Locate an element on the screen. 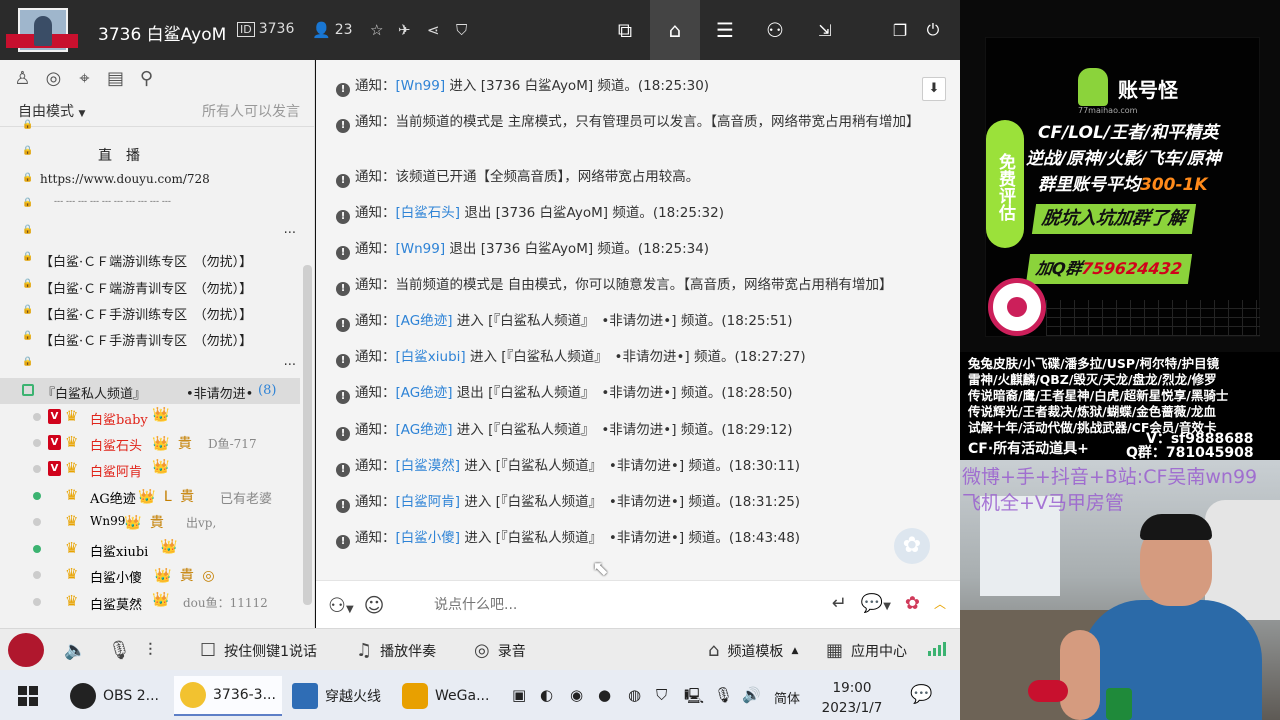  share-icon: ⋖ is located at coordinates (433, 30).